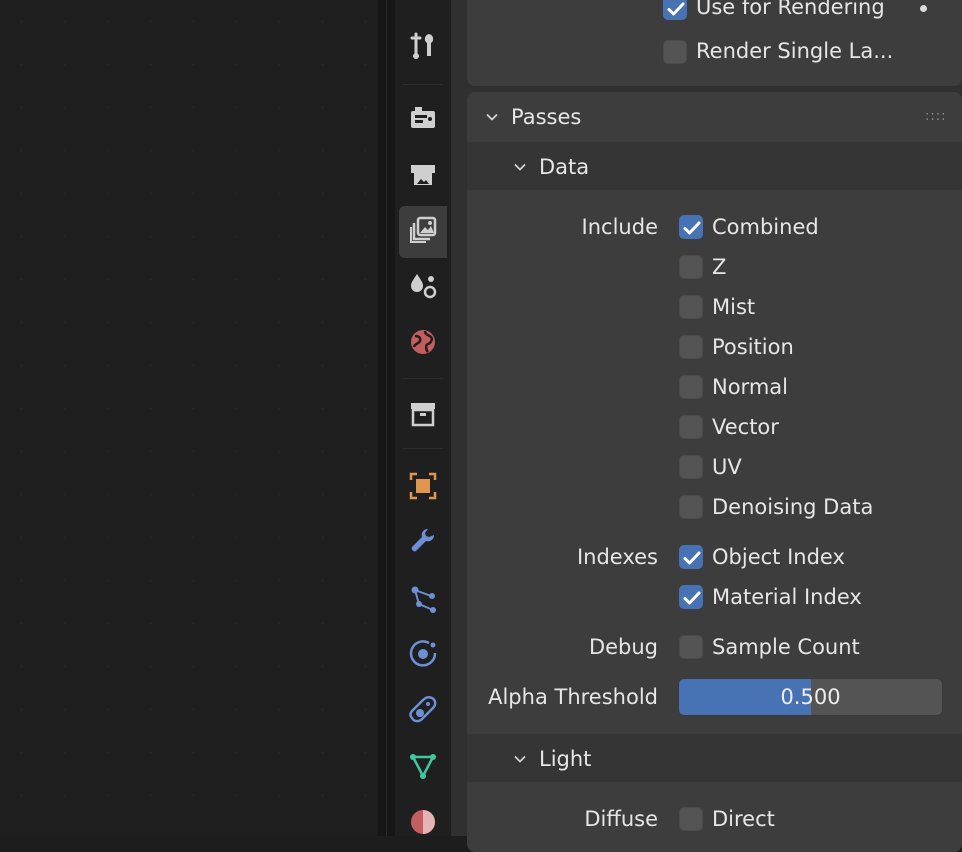  What do you see at coordinates (793, 507) in the screenshot?
I see `denoising-data-label: Denoising Data` at bounding box center [793, 507].